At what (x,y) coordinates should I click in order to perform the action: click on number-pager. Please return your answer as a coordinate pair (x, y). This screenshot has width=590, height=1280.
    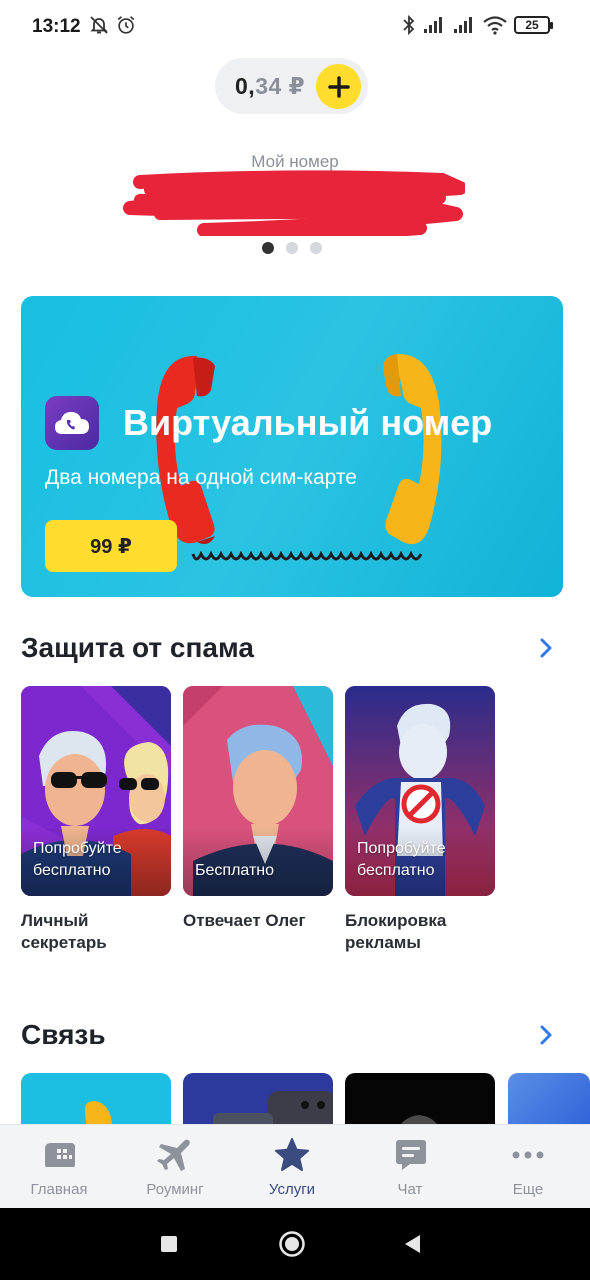
    Looking at the image, I should click on (292, 248).